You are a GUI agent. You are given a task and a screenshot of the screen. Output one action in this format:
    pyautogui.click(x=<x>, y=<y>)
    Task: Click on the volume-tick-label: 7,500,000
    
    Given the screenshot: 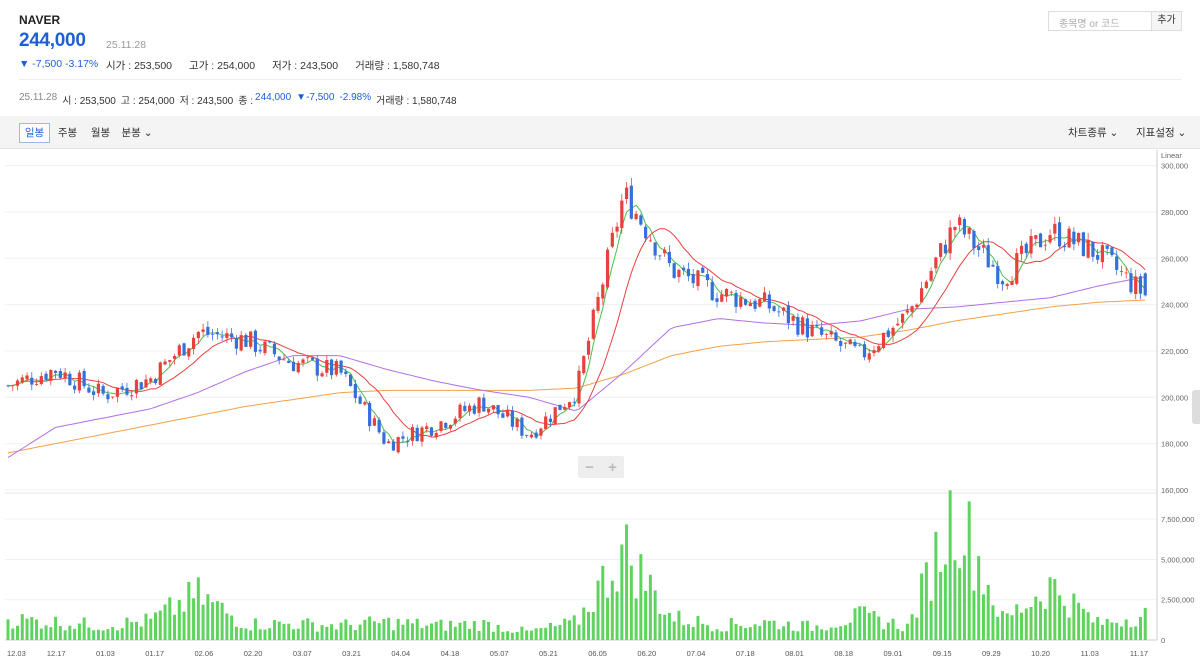 What is the action you would take?
    pyautogui.click(x=1177, y=519)
    